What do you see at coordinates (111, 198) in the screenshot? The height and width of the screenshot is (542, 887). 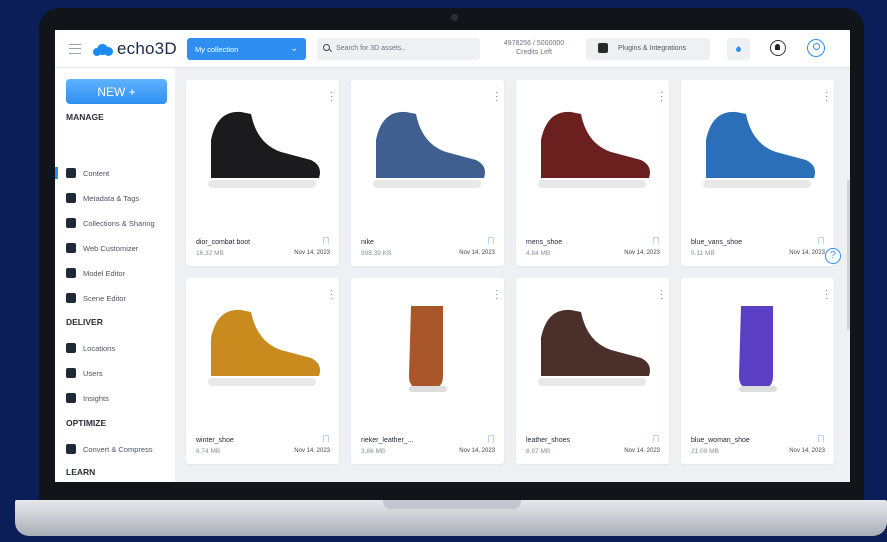 I see `sidebar-item-label: Metadata & Tags` at bounding box center [111, 198].